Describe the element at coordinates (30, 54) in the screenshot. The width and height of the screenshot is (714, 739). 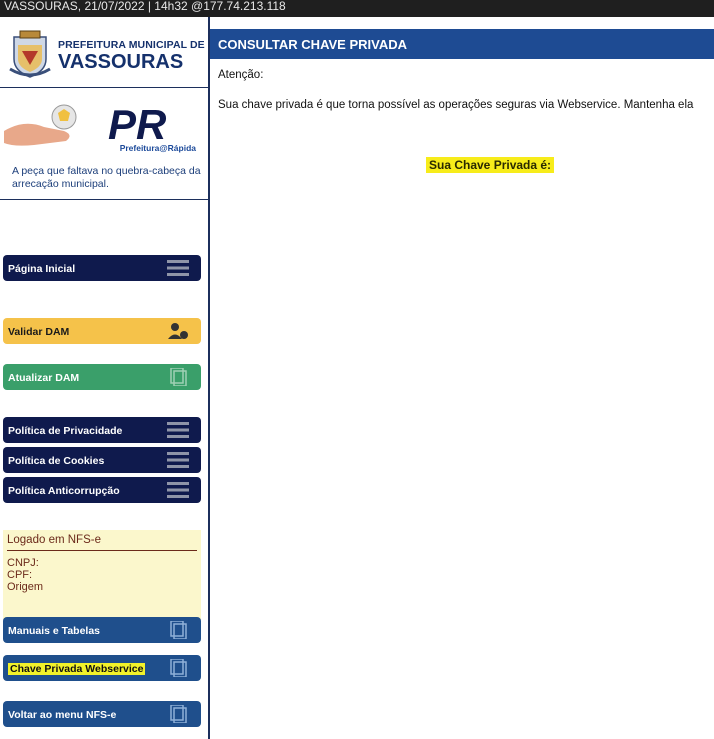
I see `city-crest-icon` at that location.